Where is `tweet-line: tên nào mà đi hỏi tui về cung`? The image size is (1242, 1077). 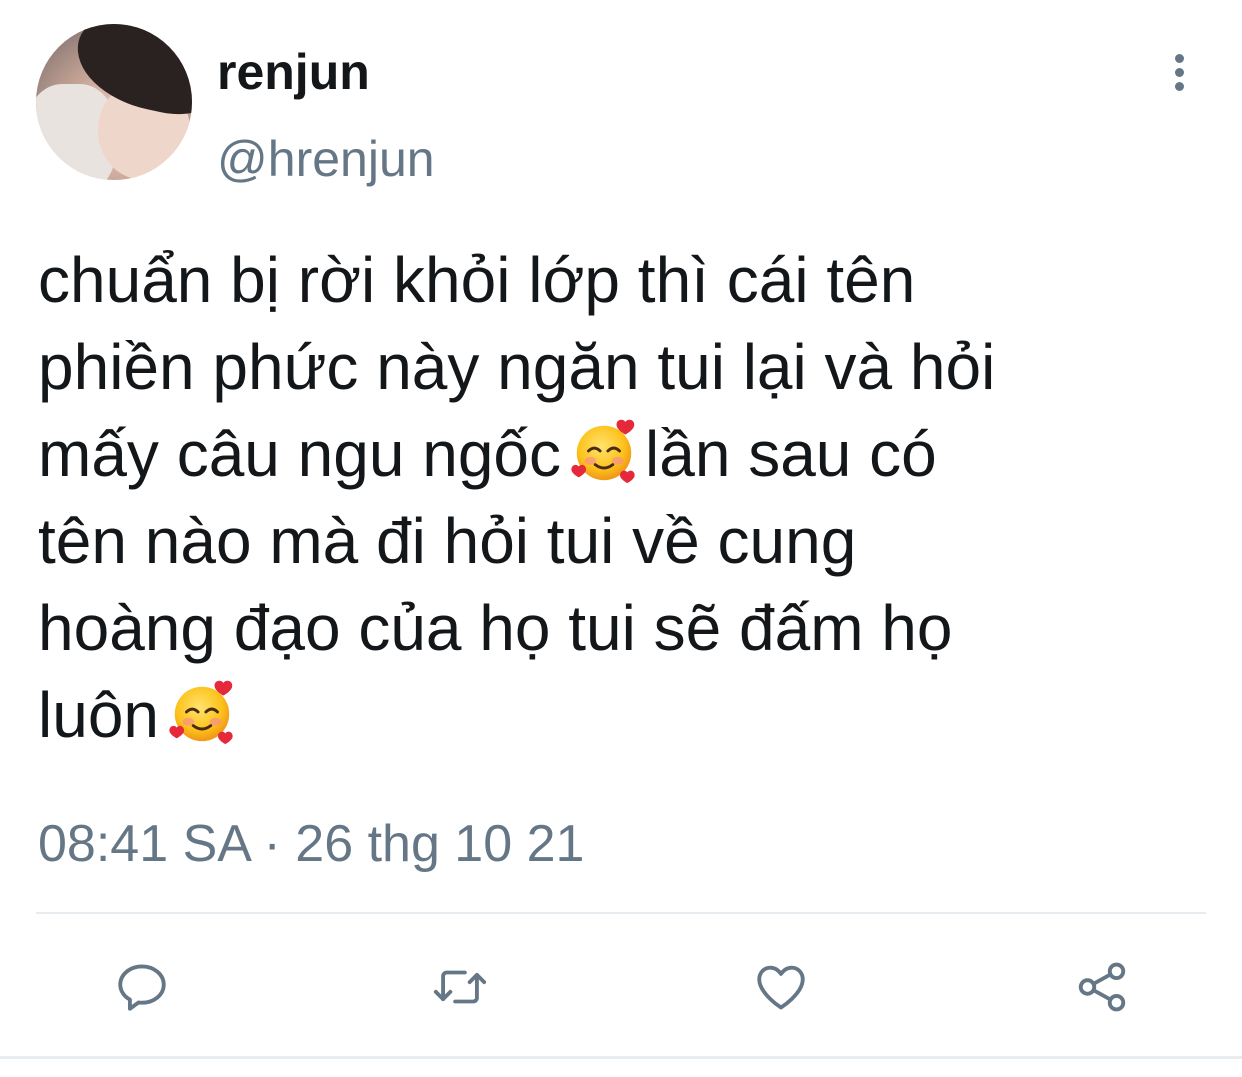
tweet-line: tên nào mà đi hỏi tui về cung is located at coordinates (447, 541).